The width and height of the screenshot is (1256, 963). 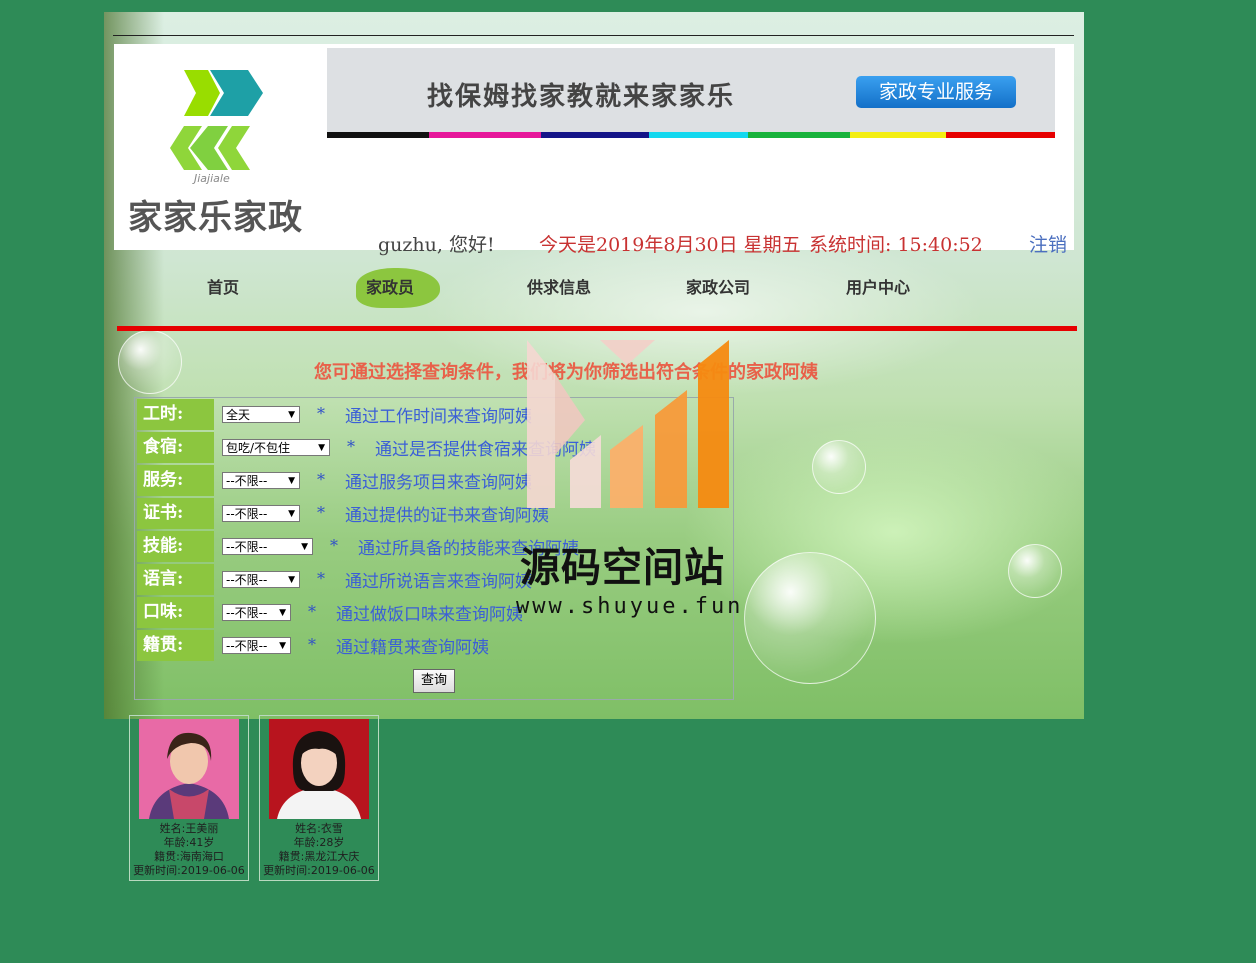 What do you see at coordinates (718, 286) in the screenshot?
I see `nav-companies: 家政公司` at bounding box center [718, 286].